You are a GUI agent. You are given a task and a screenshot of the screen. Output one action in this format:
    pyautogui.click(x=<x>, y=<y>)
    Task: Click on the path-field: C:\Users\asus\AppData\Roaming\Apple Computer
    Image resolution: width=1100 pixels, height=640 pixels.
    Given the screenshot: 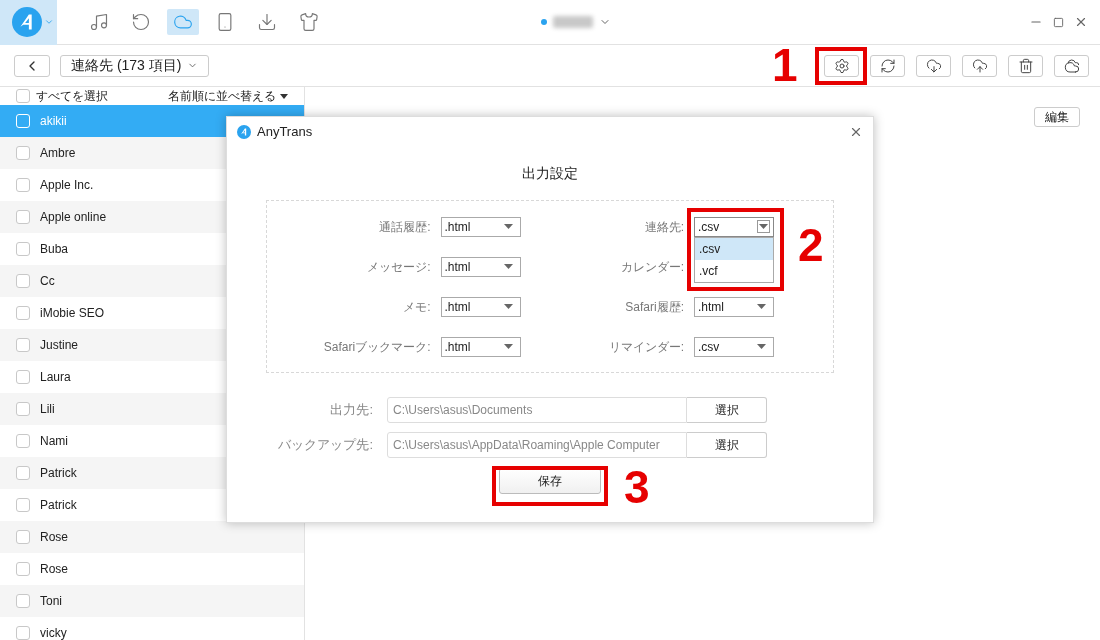 What is the action you would take?
    pyautogui.click(x=537, y=445)
    